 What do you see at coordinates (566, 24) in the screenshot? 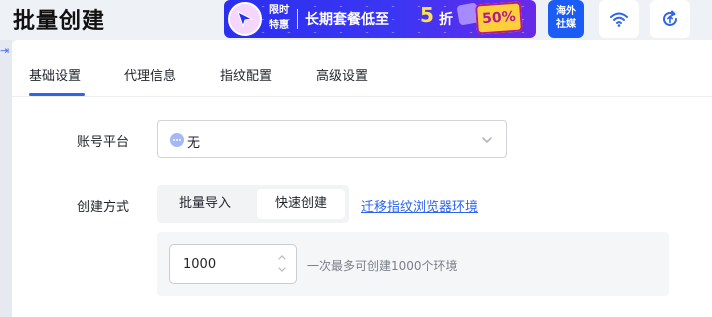
I see `overseas-social-line2: 社媒` at bounding box center [566, 24].